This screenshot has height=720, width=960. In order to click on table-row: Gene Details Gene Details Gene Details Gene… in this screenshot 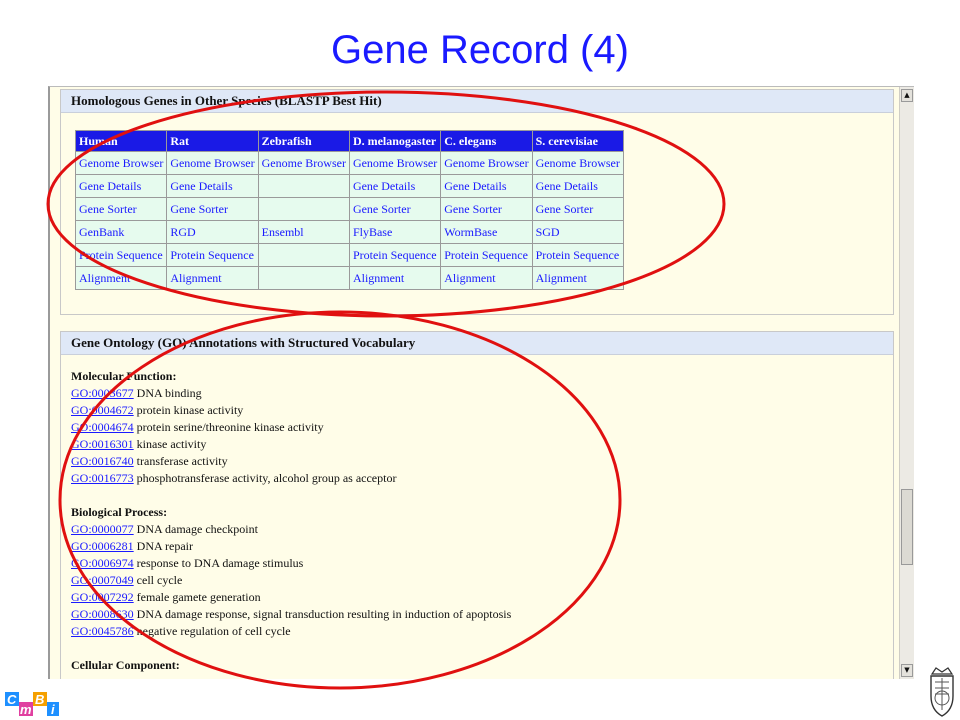, I will do `click(349, 186)`.